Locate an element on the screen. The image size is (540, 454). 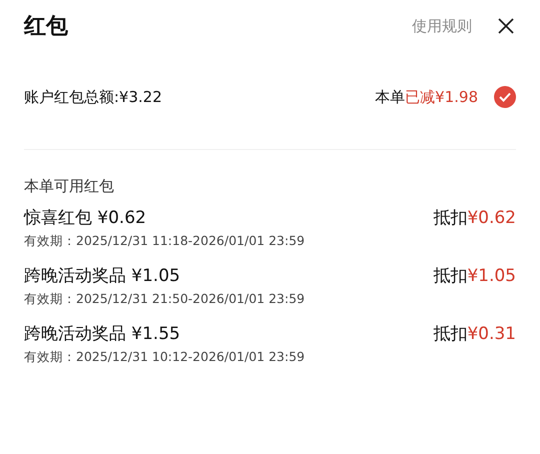
deduct-amount: ¥0.31 is located at coordinates (491, 334).